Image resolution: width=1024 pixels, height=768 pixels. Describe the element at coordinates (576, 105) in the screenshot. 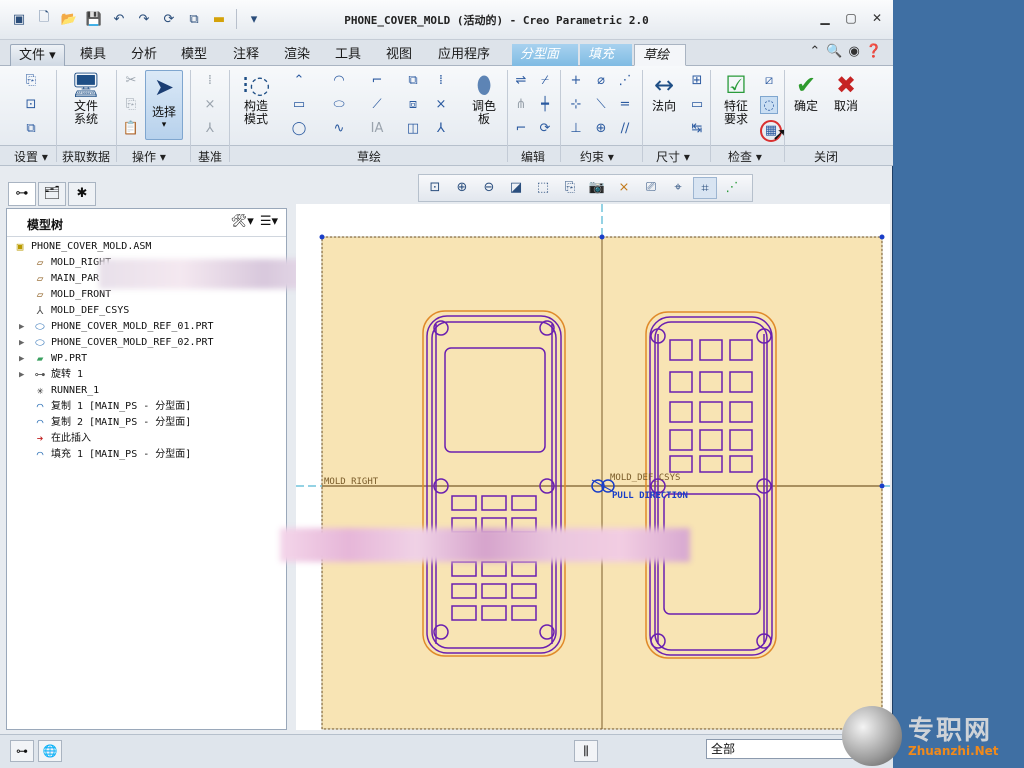

I see `horizontal-constraint-icon: ⊹` at that location.